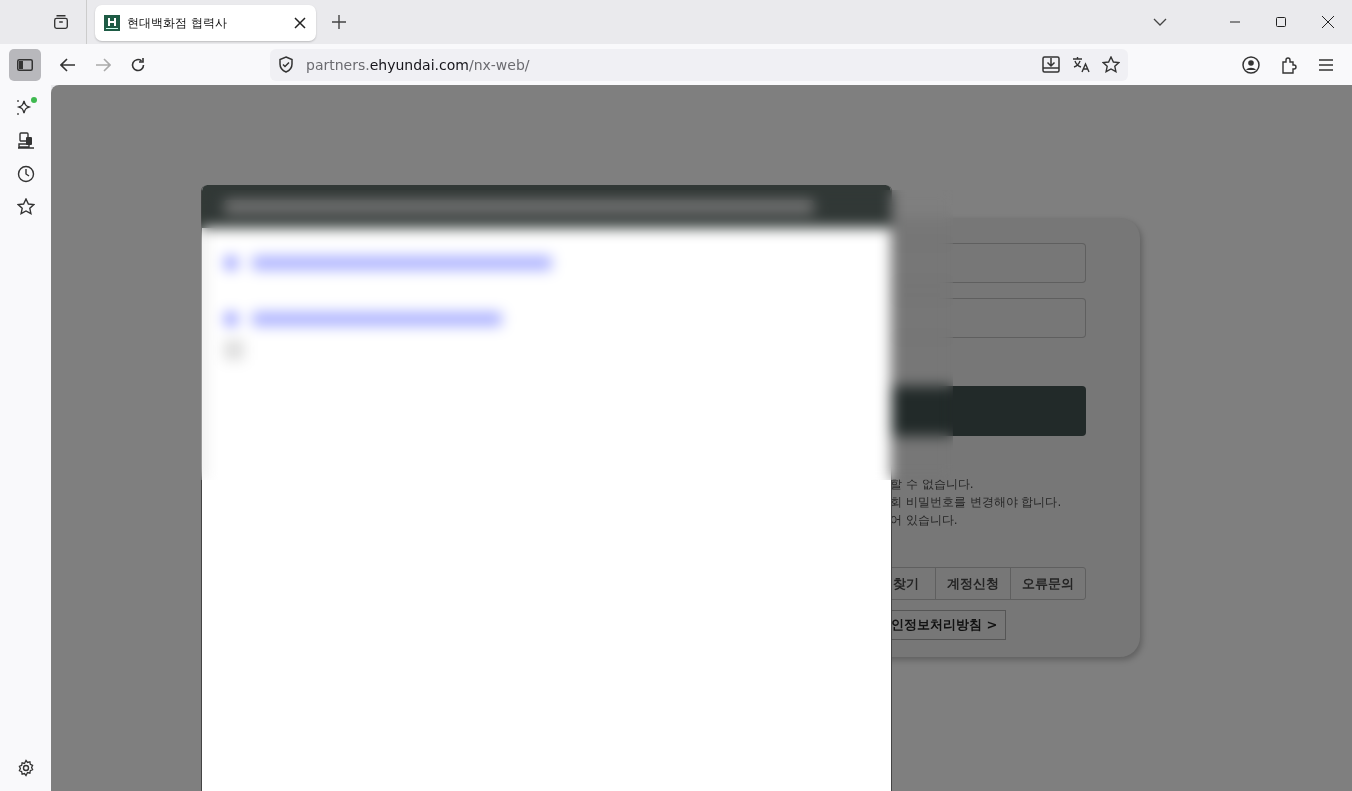 Image resolution: width=1352 pixels, height=791 pixels. I want to click on account-link: 계정신청, so click(972, 583).